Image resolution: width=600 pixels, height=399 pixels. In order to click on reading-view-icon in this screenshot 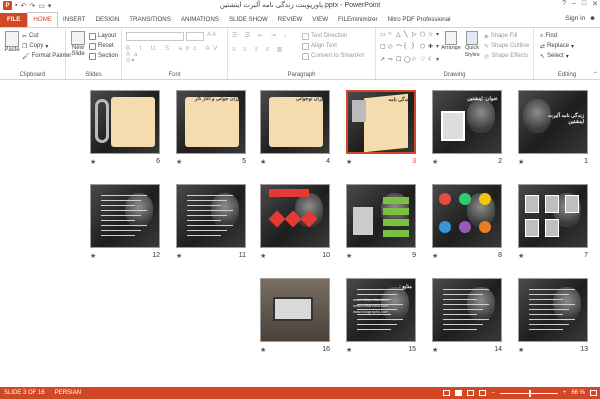, I will do `click(471, 393)`.